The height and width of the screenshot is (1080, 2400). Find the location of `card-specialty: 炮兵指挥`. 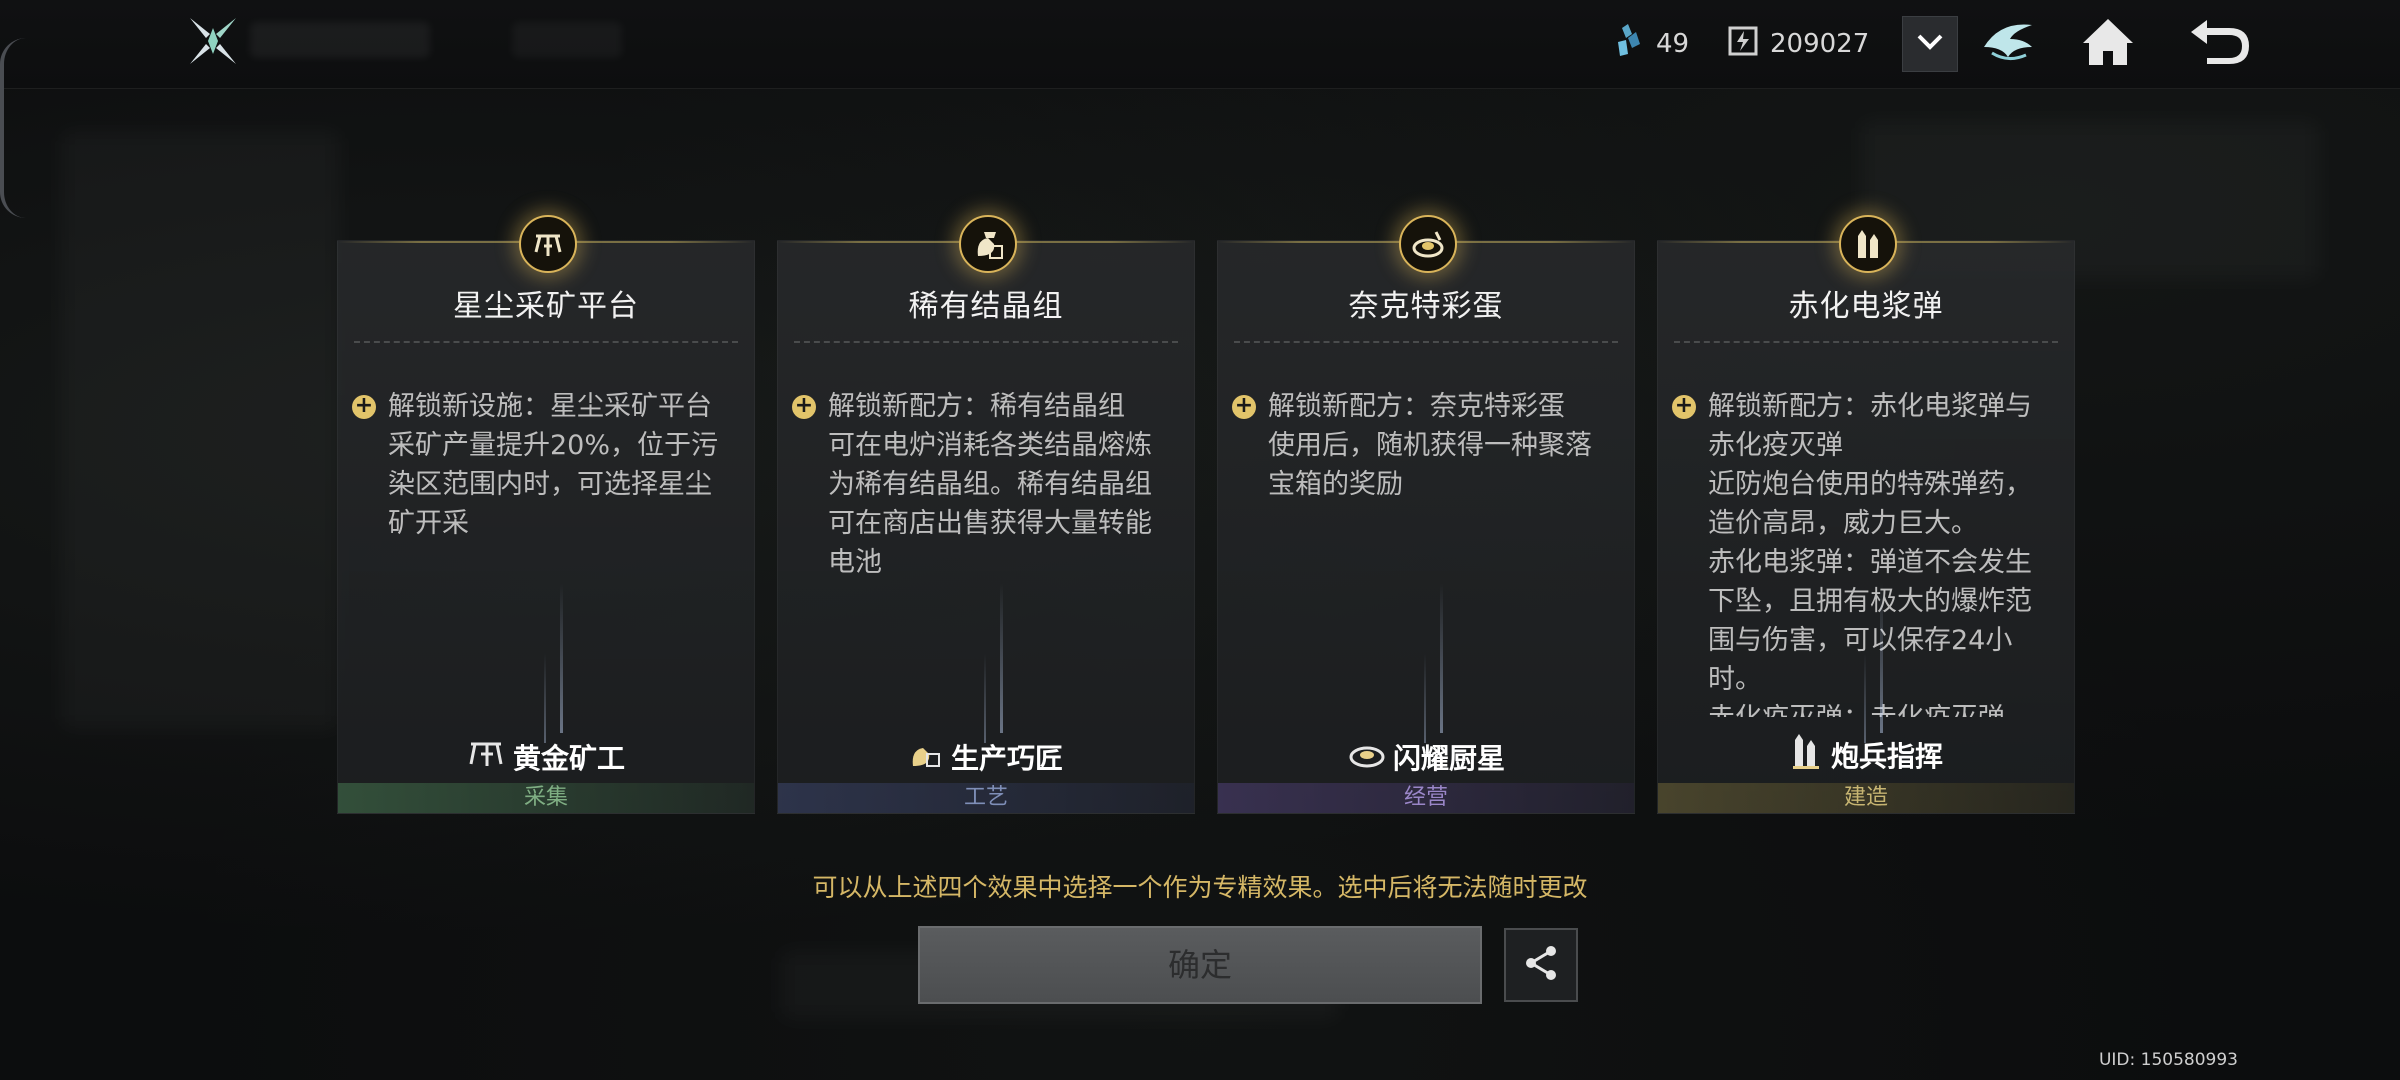

card-specialty: 炮兵指挥 is located at coordinates (1866, 754).